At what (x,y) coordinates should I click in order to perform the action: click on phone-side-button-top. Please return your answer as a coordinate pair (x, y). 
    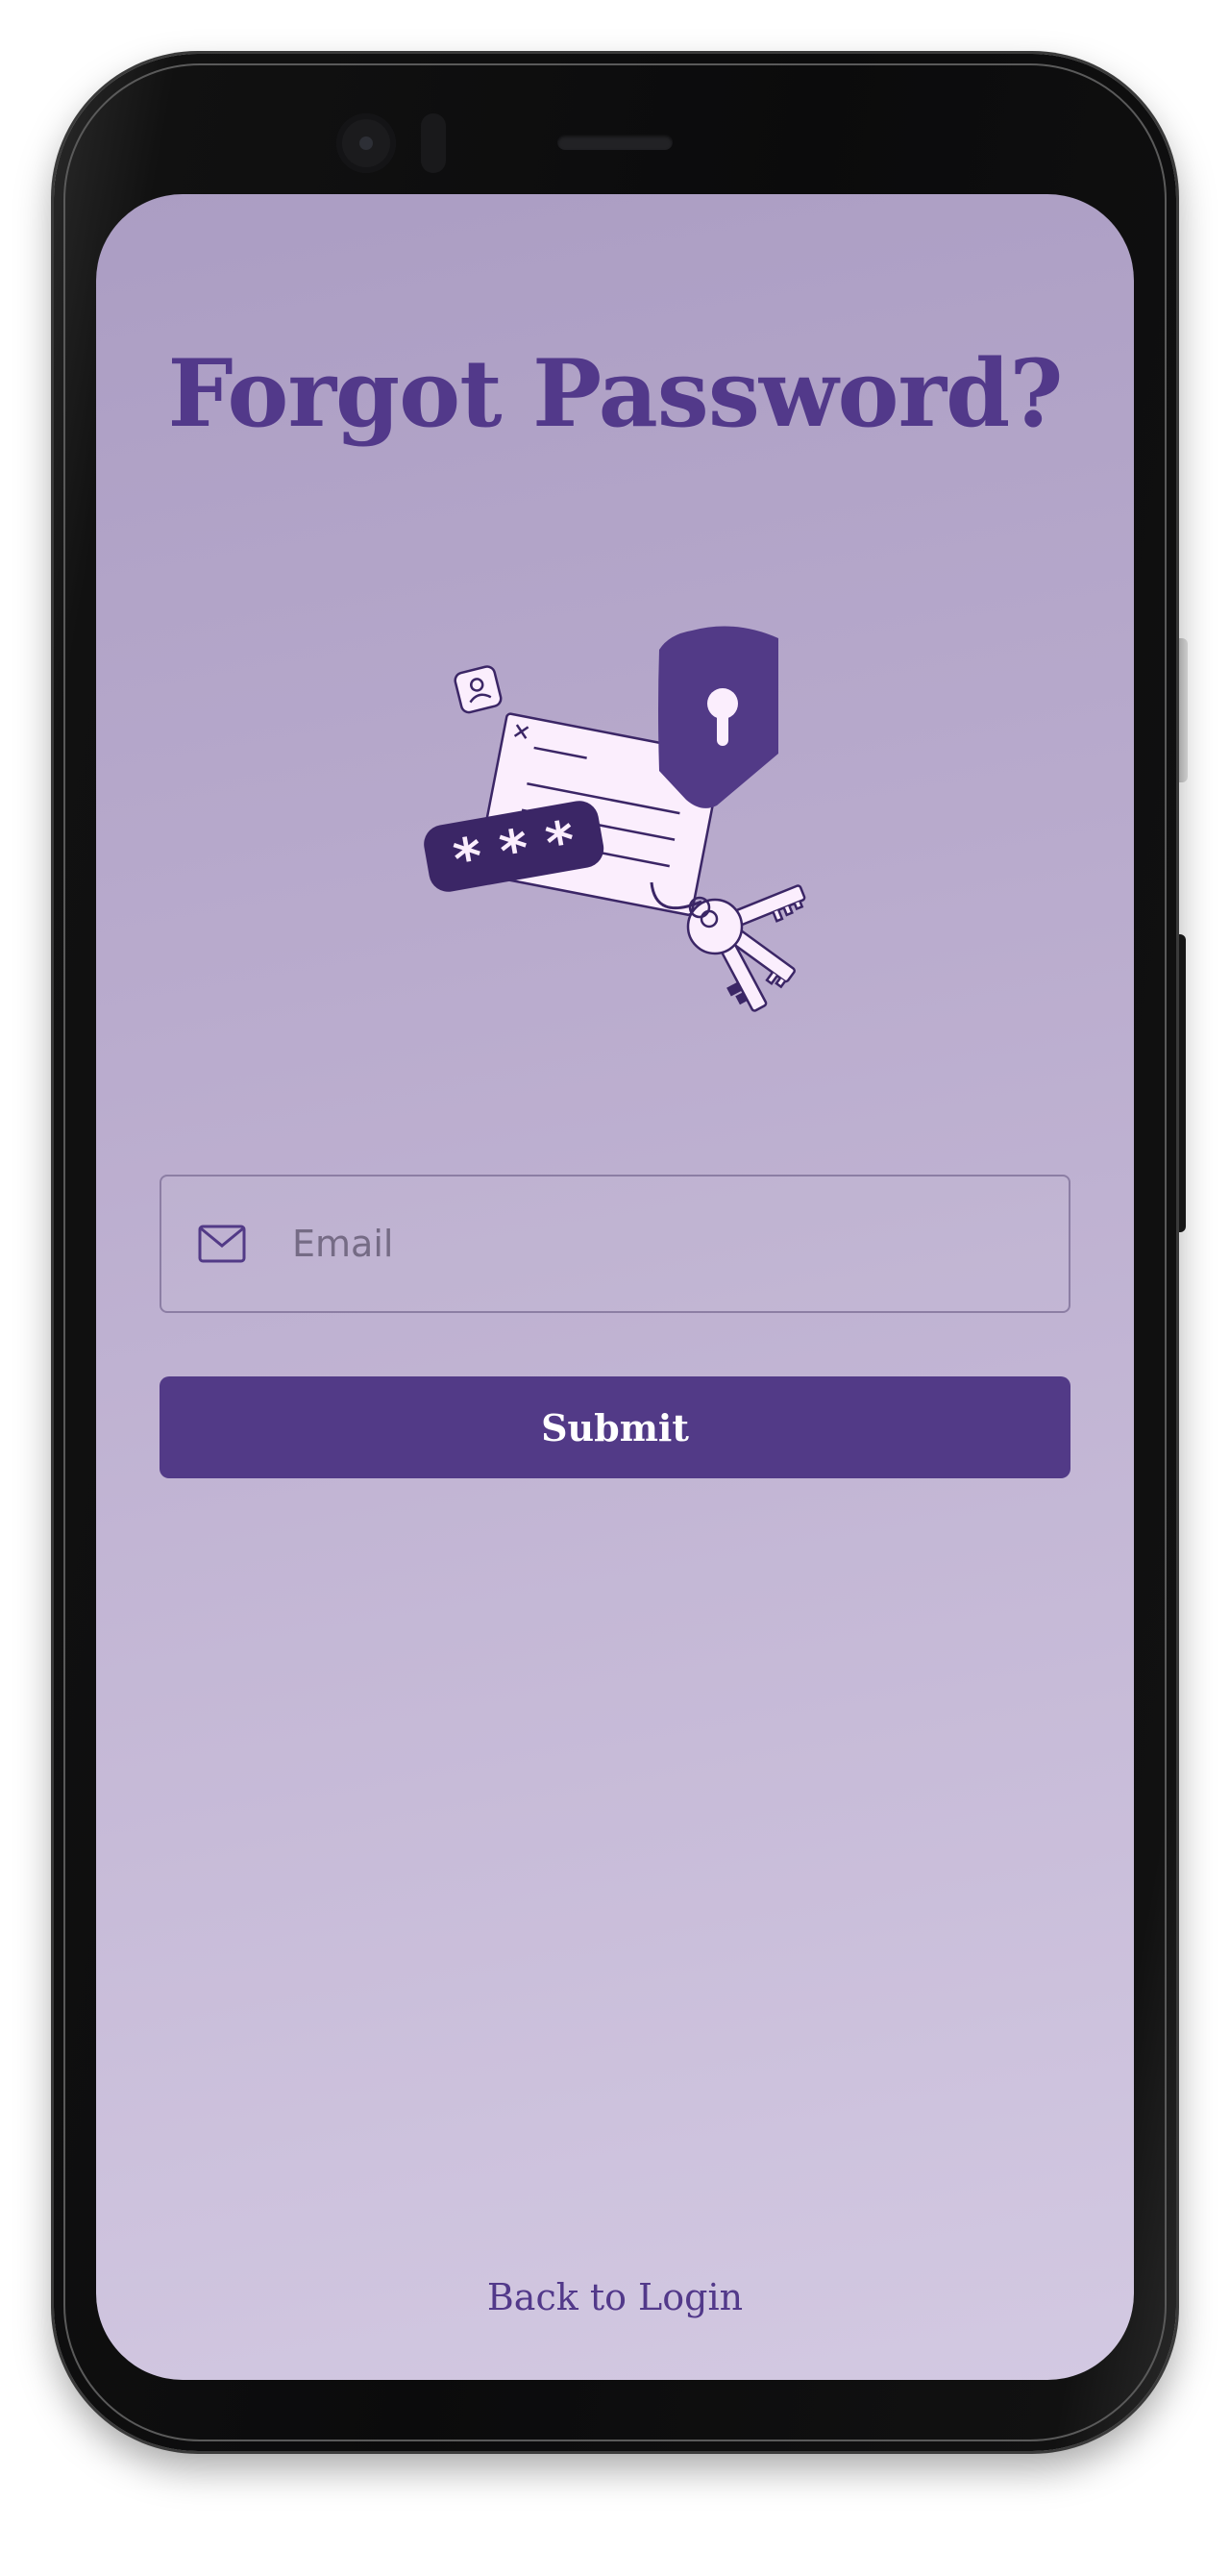
    Looking at the image, I should click on (1182, 710).